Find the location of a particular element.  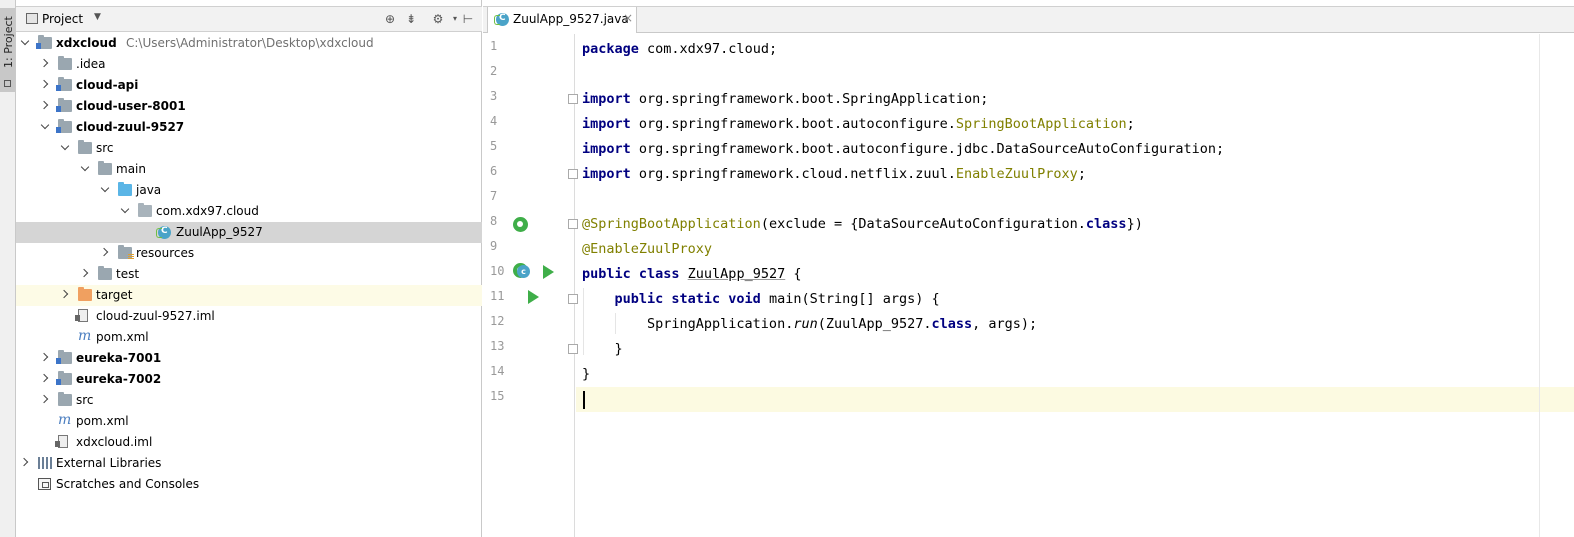

tree-item-label: target is located at coordinates (114, 295).